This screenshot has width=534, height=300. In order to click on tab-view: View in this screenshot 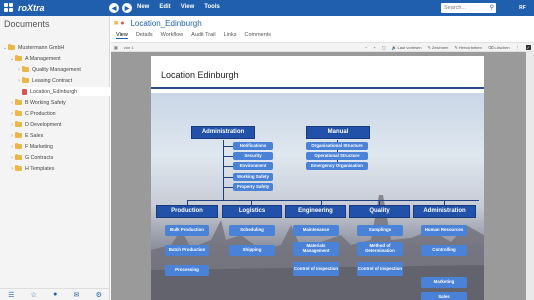, I will do `click(122, 35)`.